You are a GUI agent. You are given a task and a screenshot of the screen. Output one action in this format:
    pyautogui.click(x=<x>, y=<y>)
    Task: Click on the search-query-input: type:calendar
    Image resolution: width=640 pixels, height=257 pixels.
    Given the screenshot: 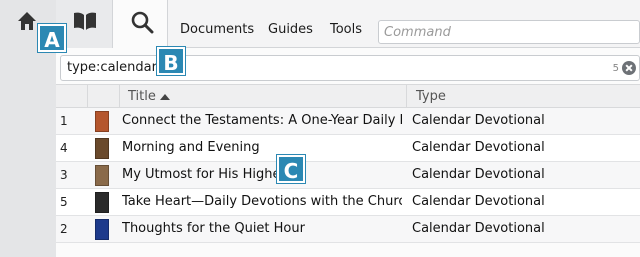 What is the action you would take?
    pyautogui.click(x=112, y=67)
    